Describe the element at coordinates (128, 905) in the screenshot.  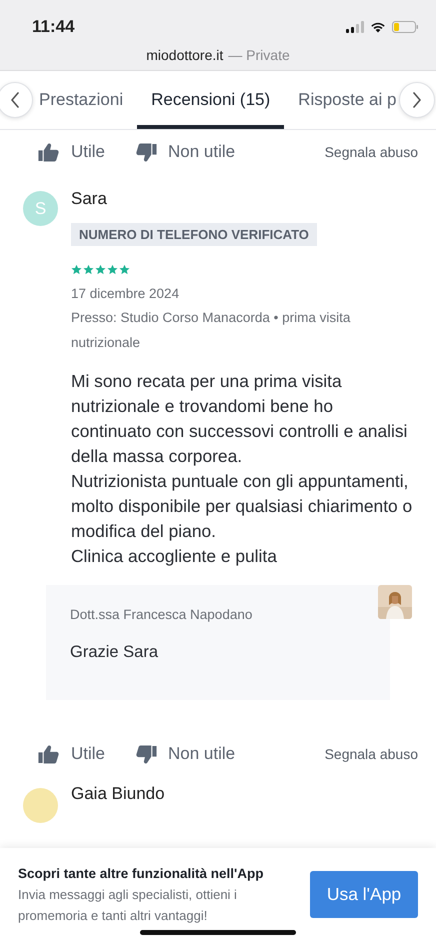
I see `banner-text: Invia messaggi agli specialisti, ottieni i promemoria e tanti altri vantaggi!` at that location.